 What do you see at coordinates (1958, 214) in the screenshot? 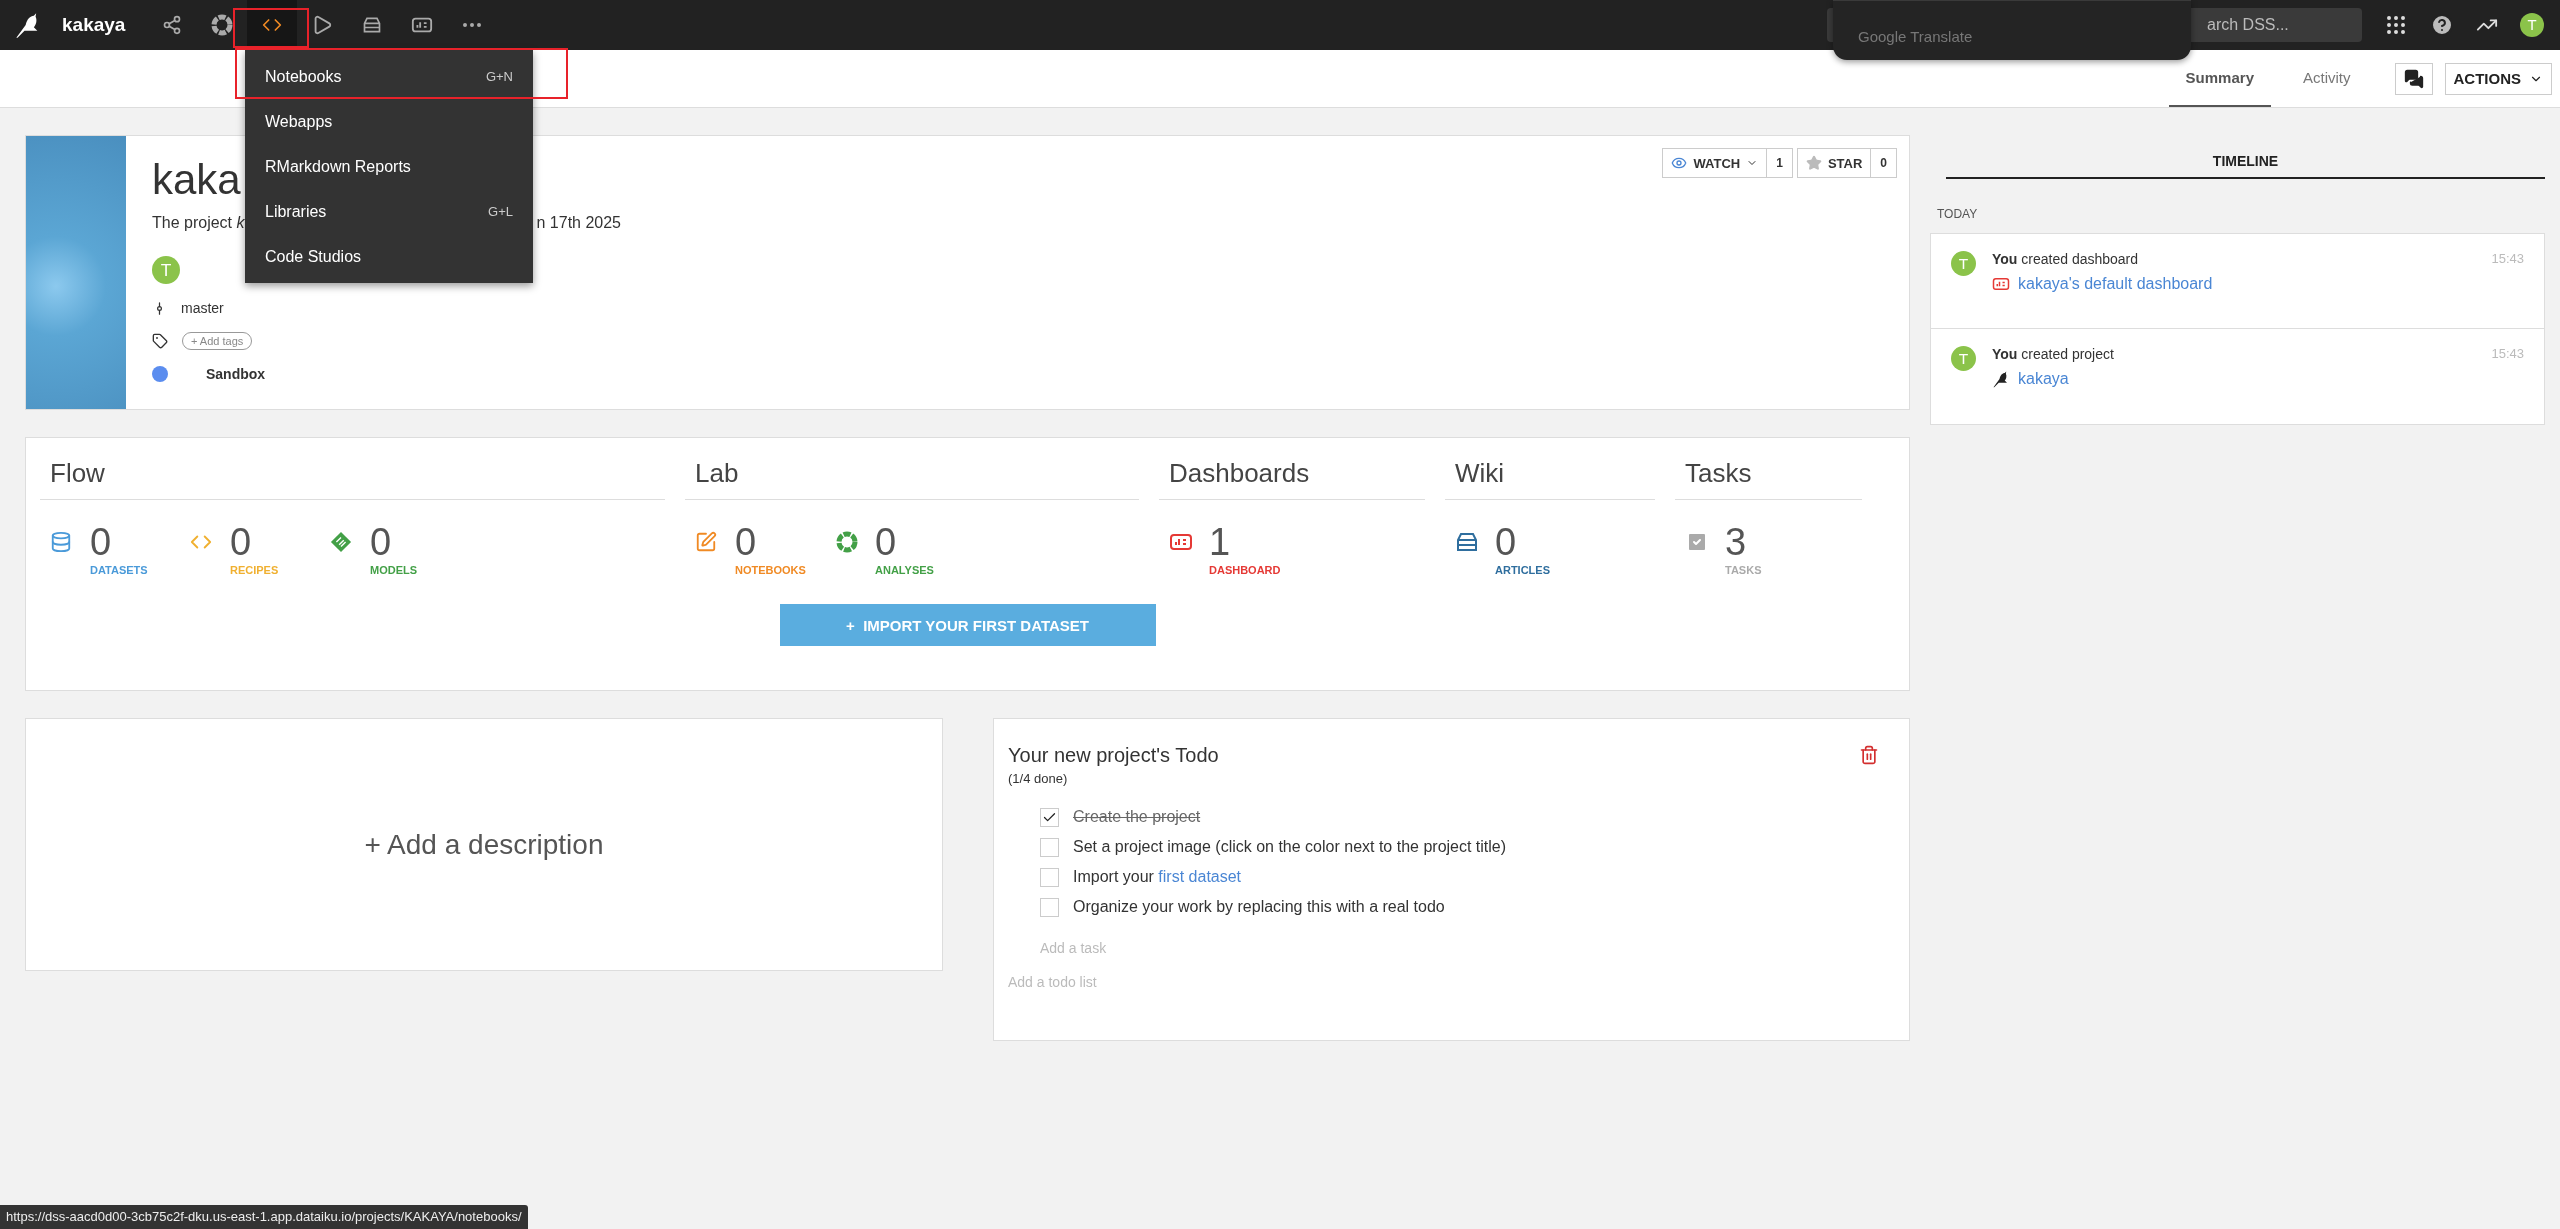
I see `timeline-group-label: TODAY` at bounding box center [1958, 214].